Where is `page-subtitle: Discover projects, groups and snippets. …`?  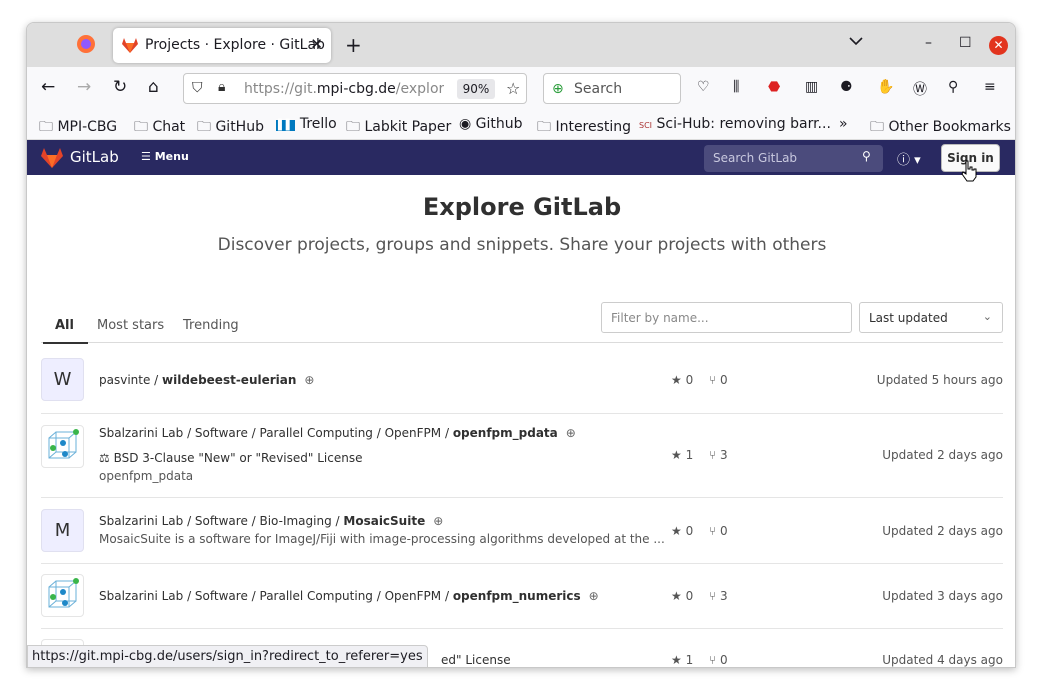 page-subtitle: Discover projects, groups and snippets. … is located at coordinates (522, 245).